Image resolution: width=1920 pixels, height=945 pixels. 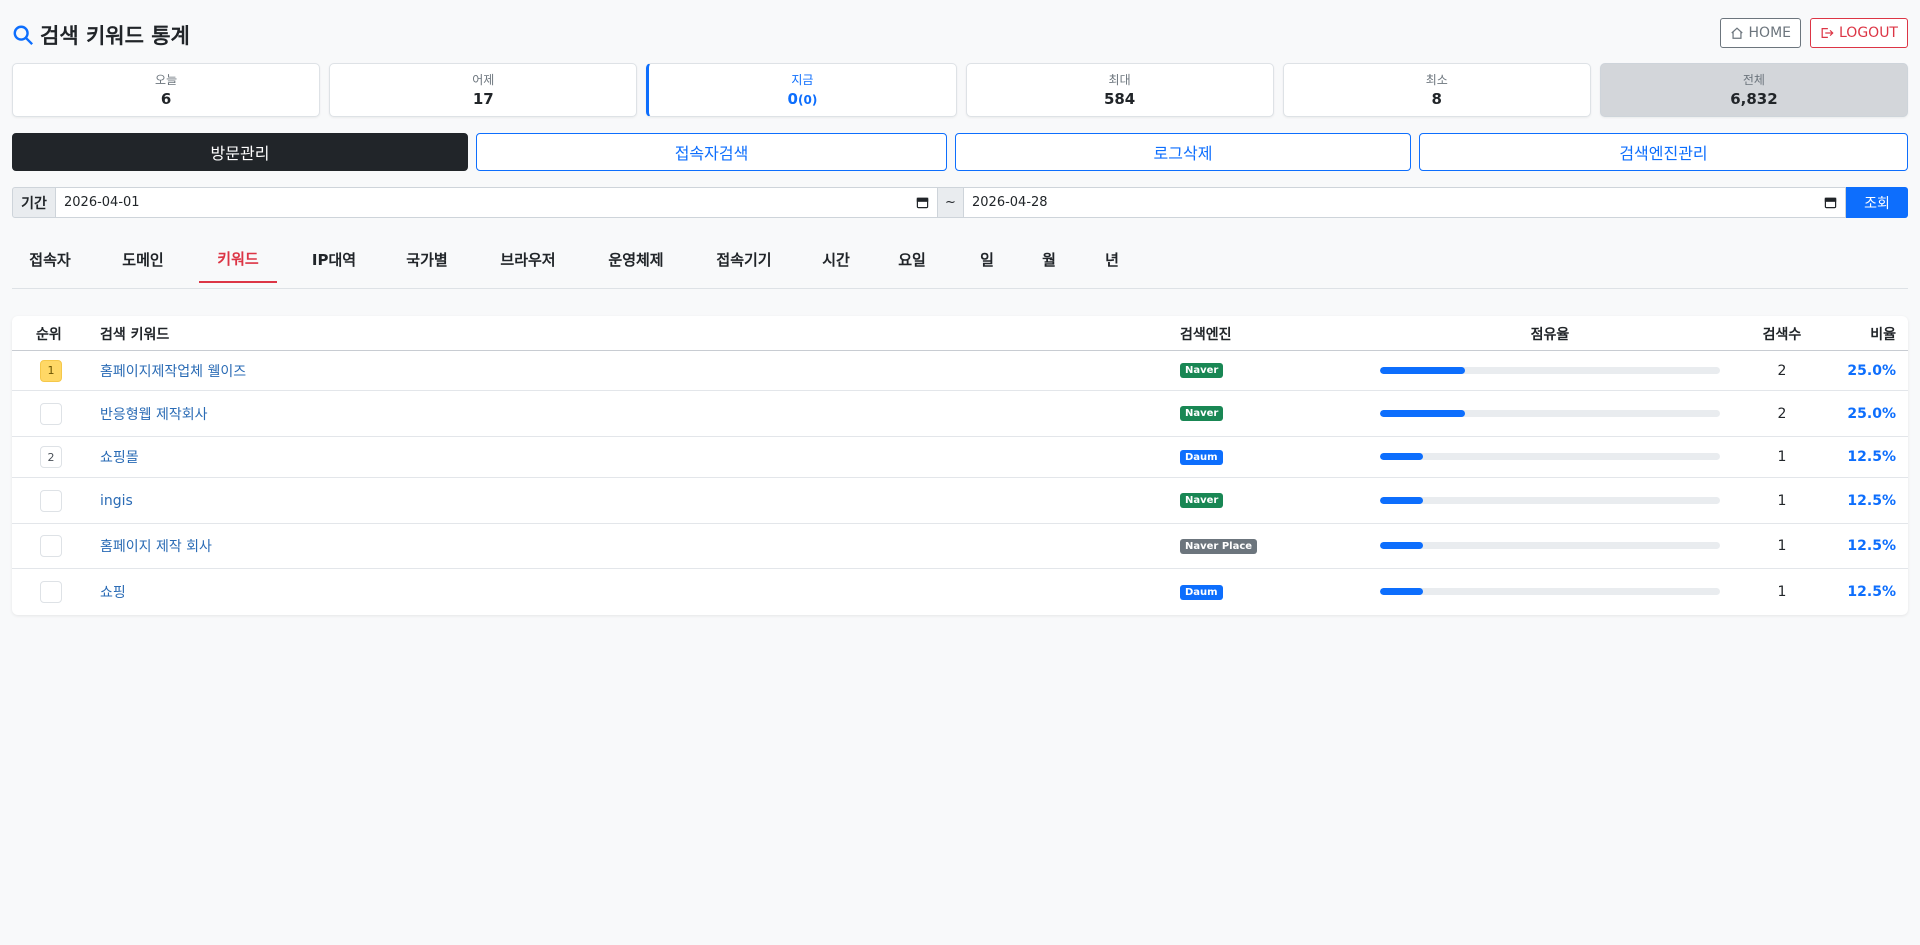 I want to click on stat-max: 최대 584, so click(x=1119, y=90).